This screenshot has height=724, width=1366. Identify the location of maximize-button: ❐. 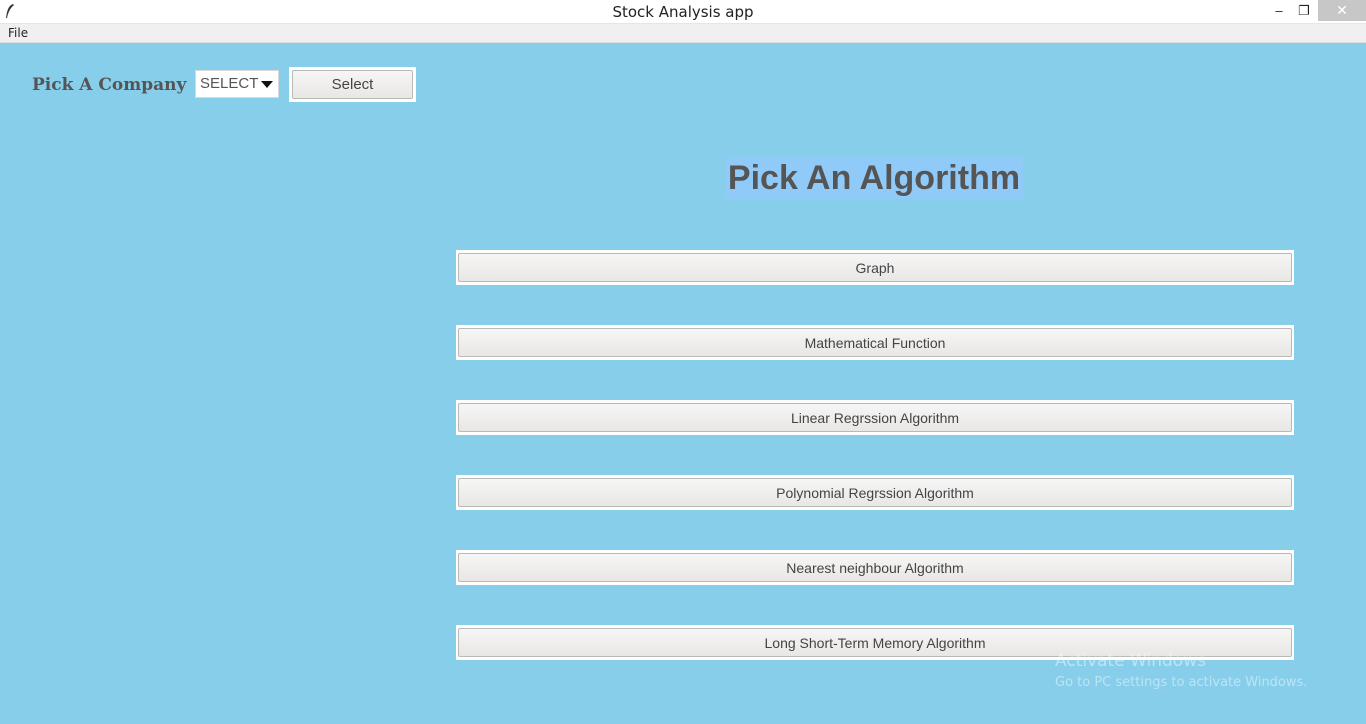
(1304, 10).